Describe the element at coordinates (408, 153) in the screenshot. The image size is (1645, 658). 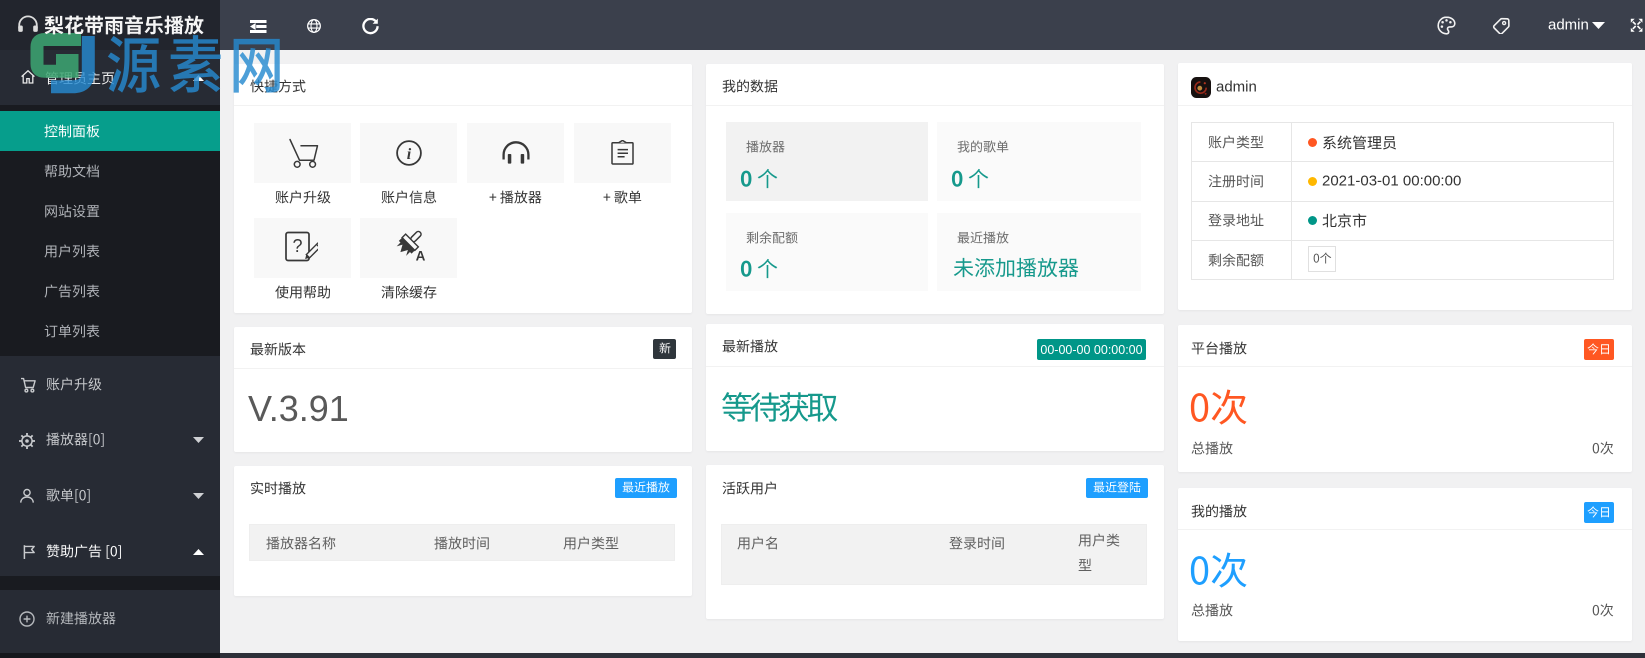
I see `svg-text: i` at that location.